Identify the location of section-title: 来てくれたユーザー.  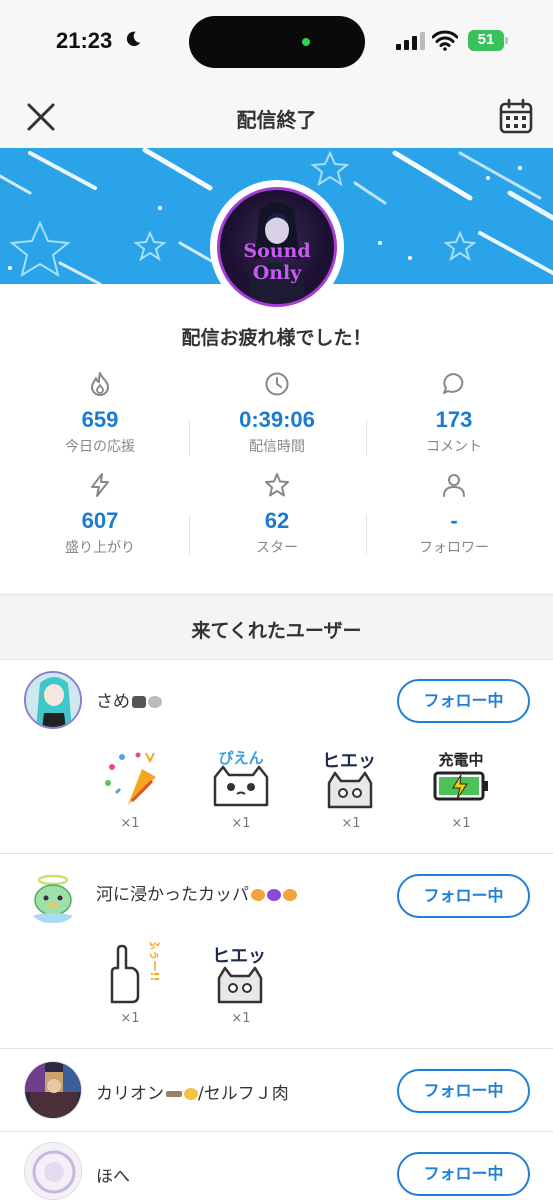
(276, 631).